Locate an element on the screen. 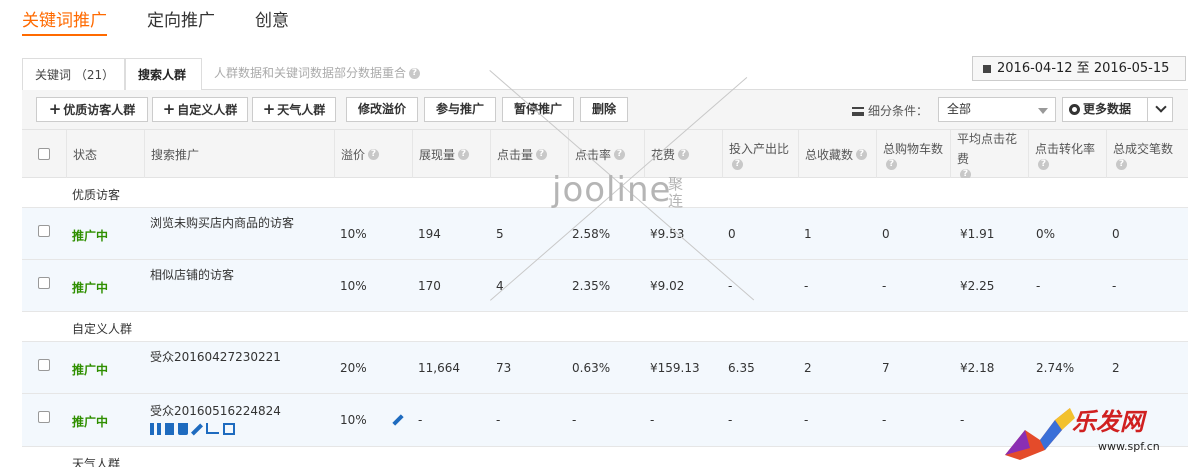 The image size is (1190, 467). trend-chart-icon is located at coordinates (212, 428).